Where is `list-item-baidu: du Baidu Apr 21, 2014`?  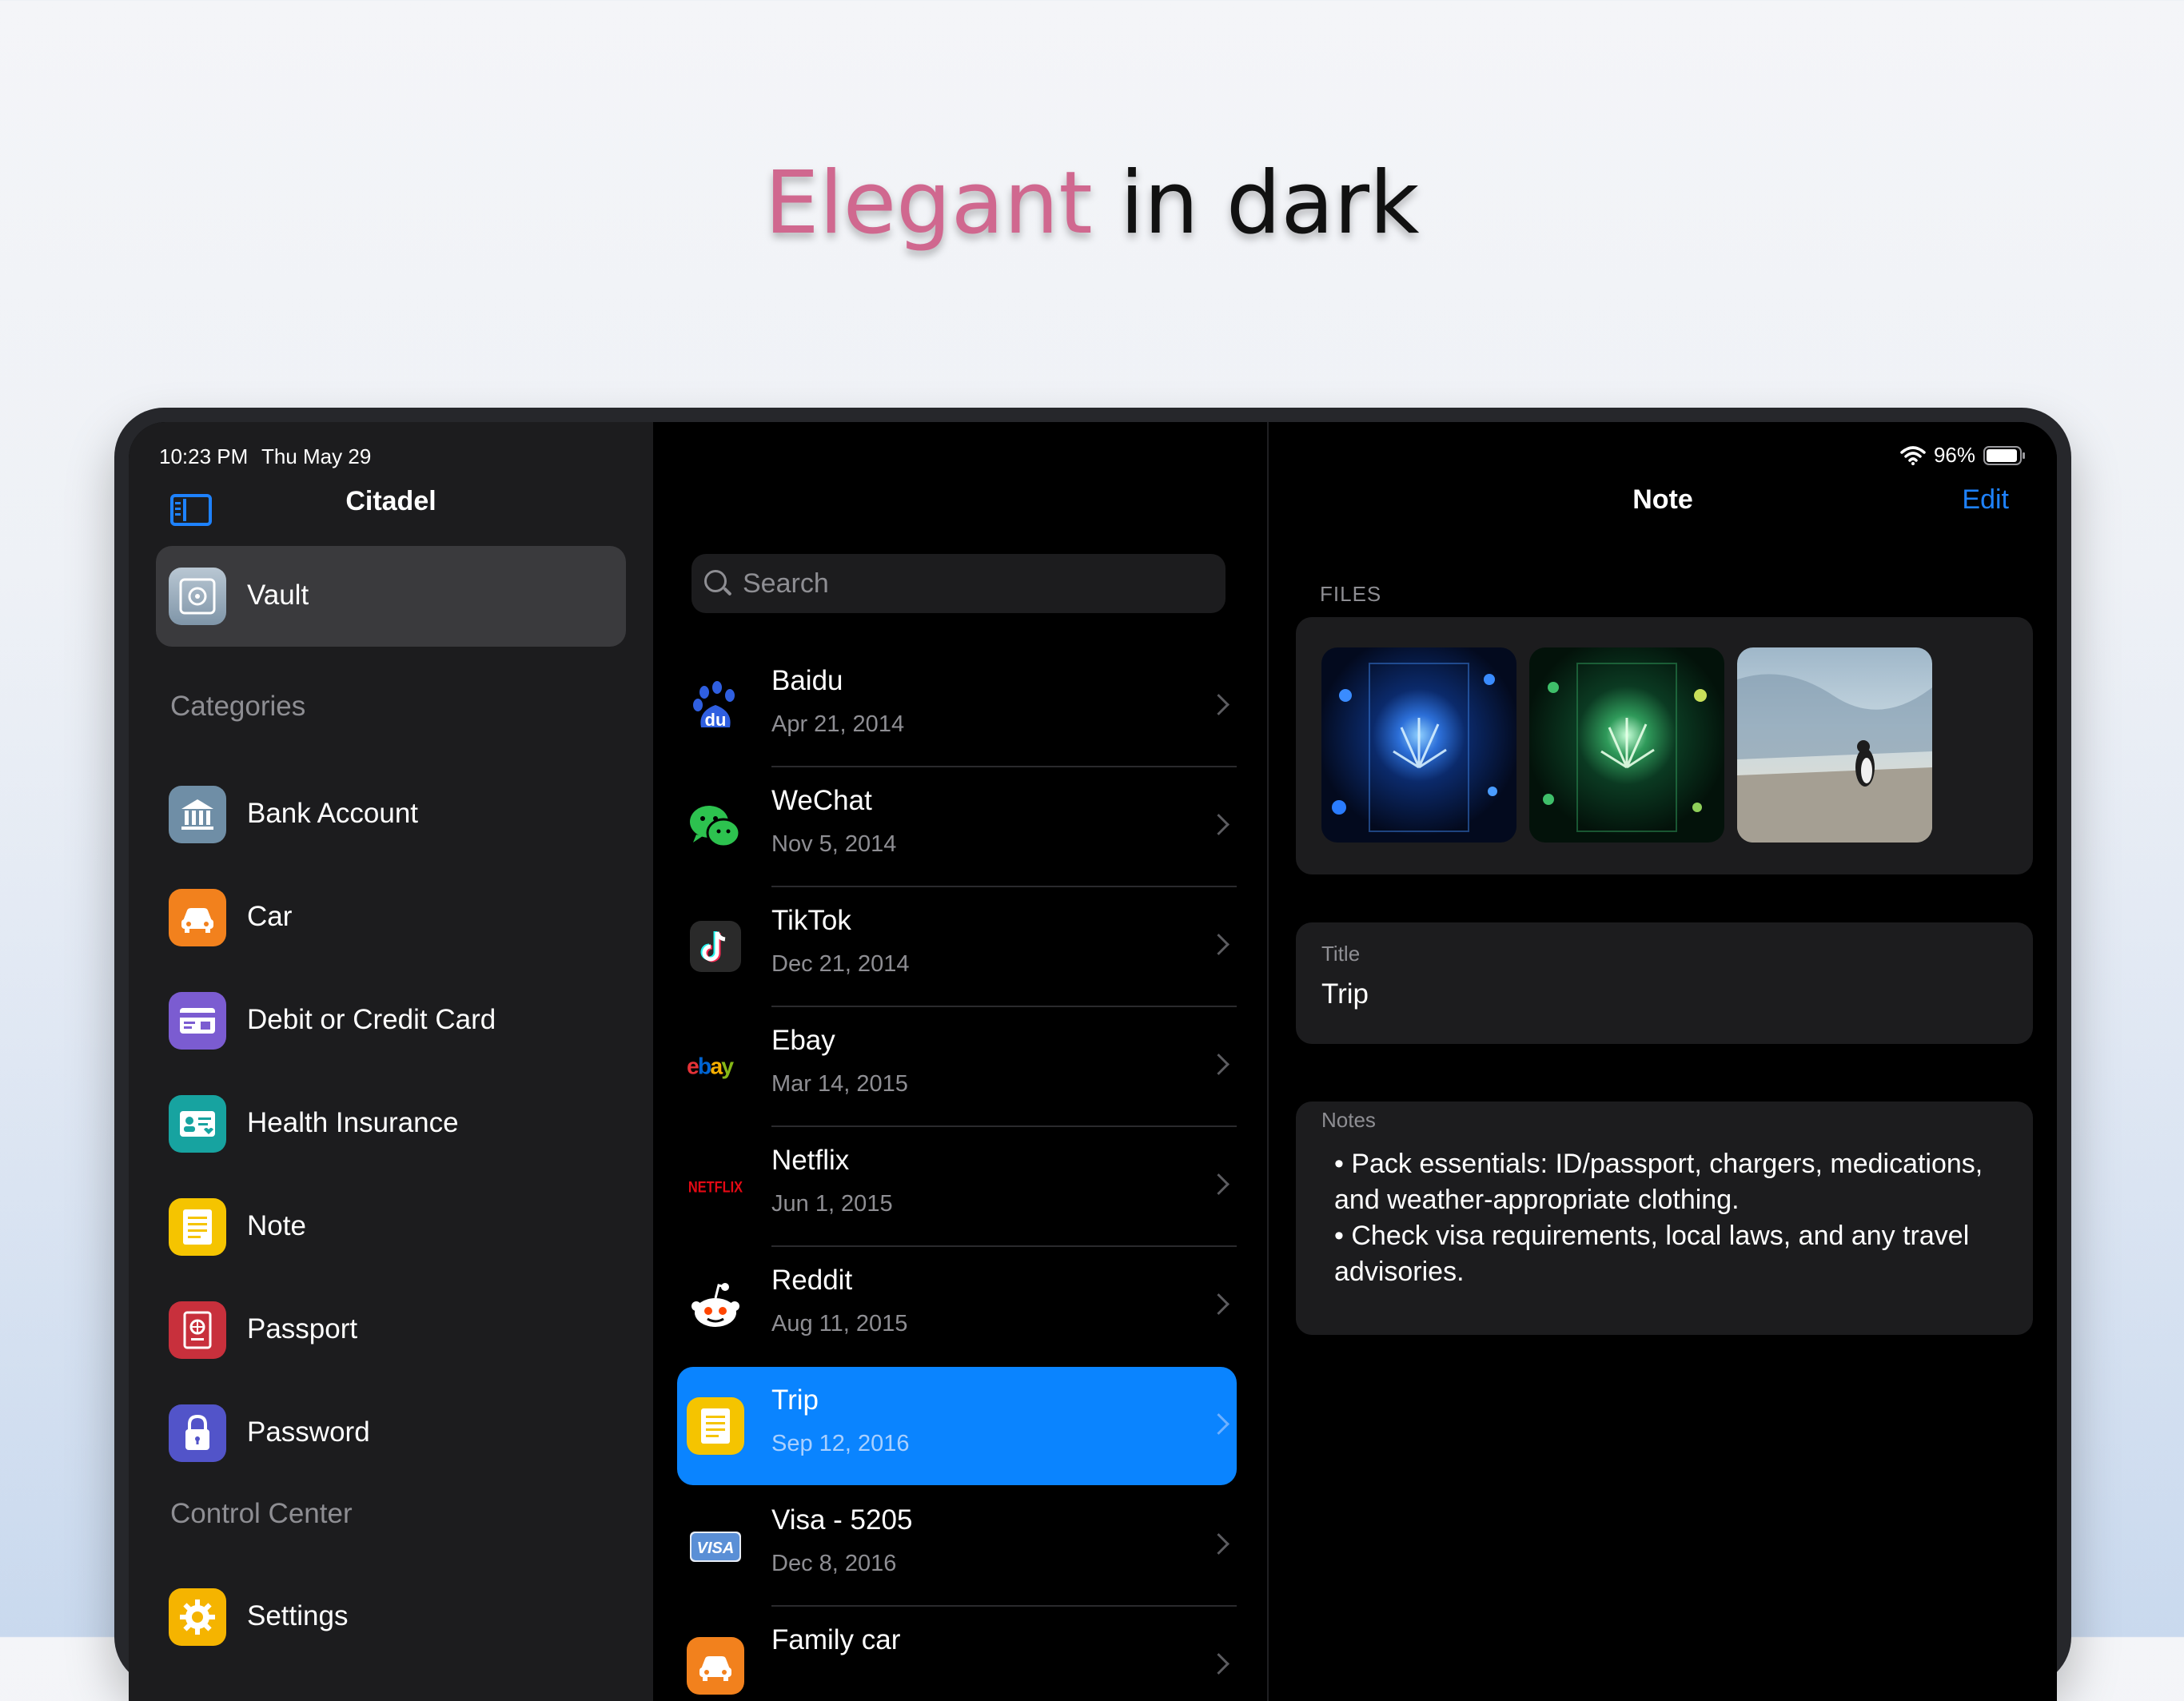 list-item-baidu: du Baidu Apr 21, 2014 is located at coordinates (960, 707).